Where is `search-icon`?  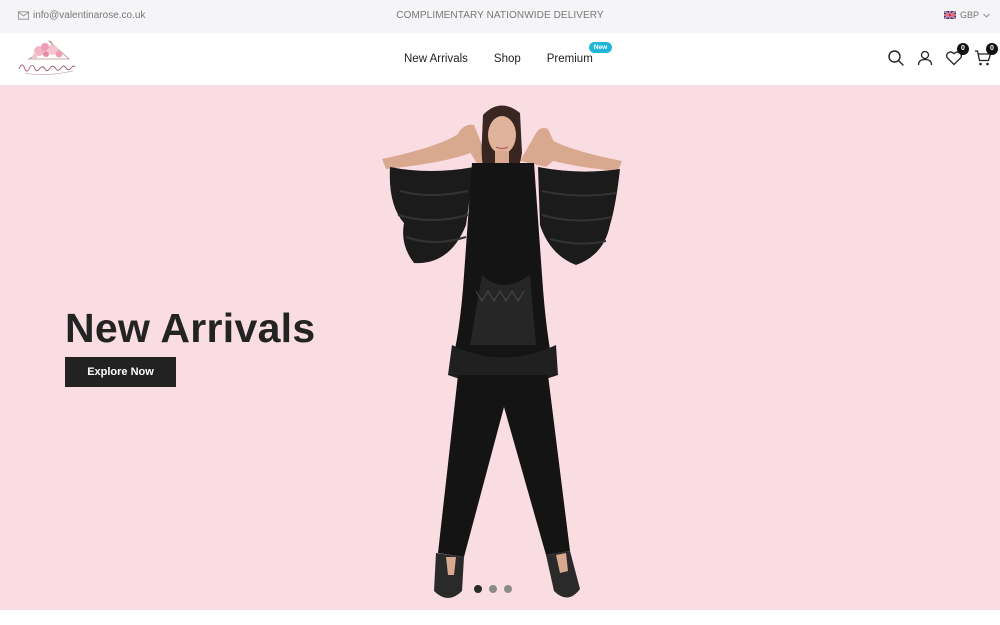 search-icon is located at coordinates (896, 58).